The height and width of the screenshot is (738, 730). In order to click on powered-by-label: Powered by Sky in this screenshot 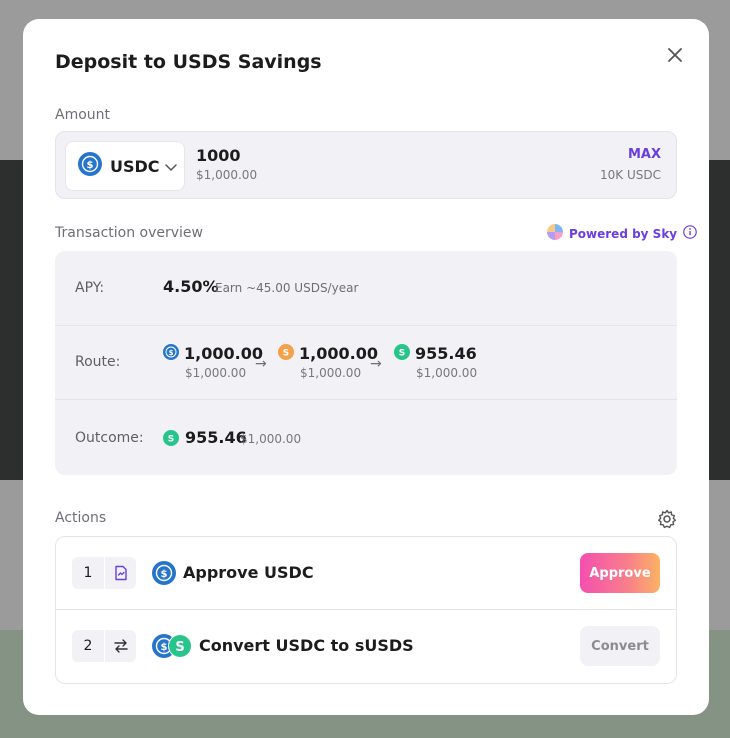, I will do `click(623, 233)`.